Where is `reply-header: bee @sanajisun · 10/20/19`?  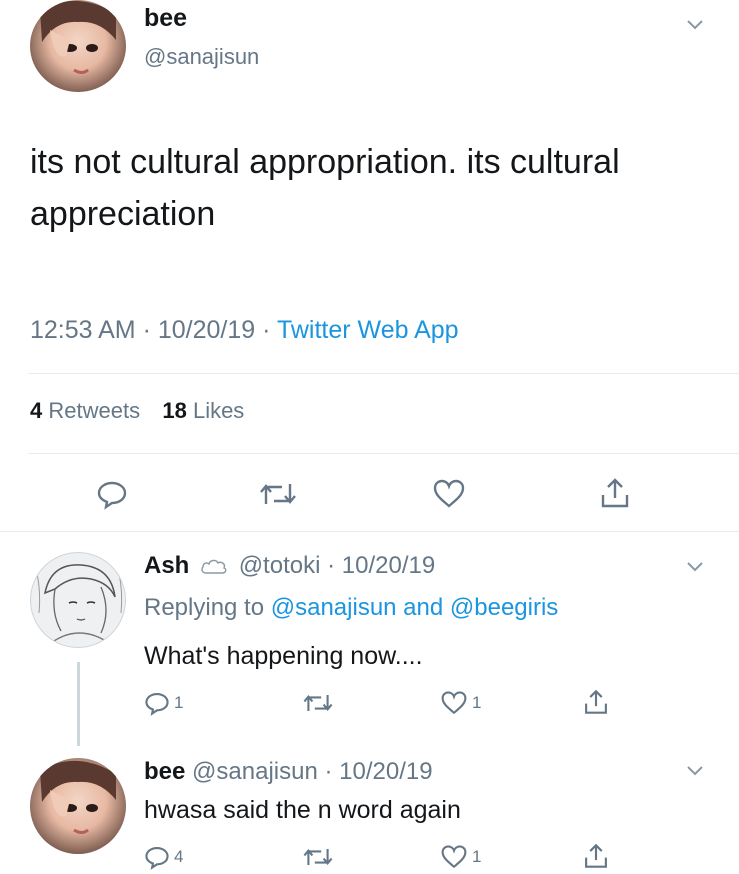
reply-header: bee @sanajisun · 10/20/19 is located at coordinates (288, 772).